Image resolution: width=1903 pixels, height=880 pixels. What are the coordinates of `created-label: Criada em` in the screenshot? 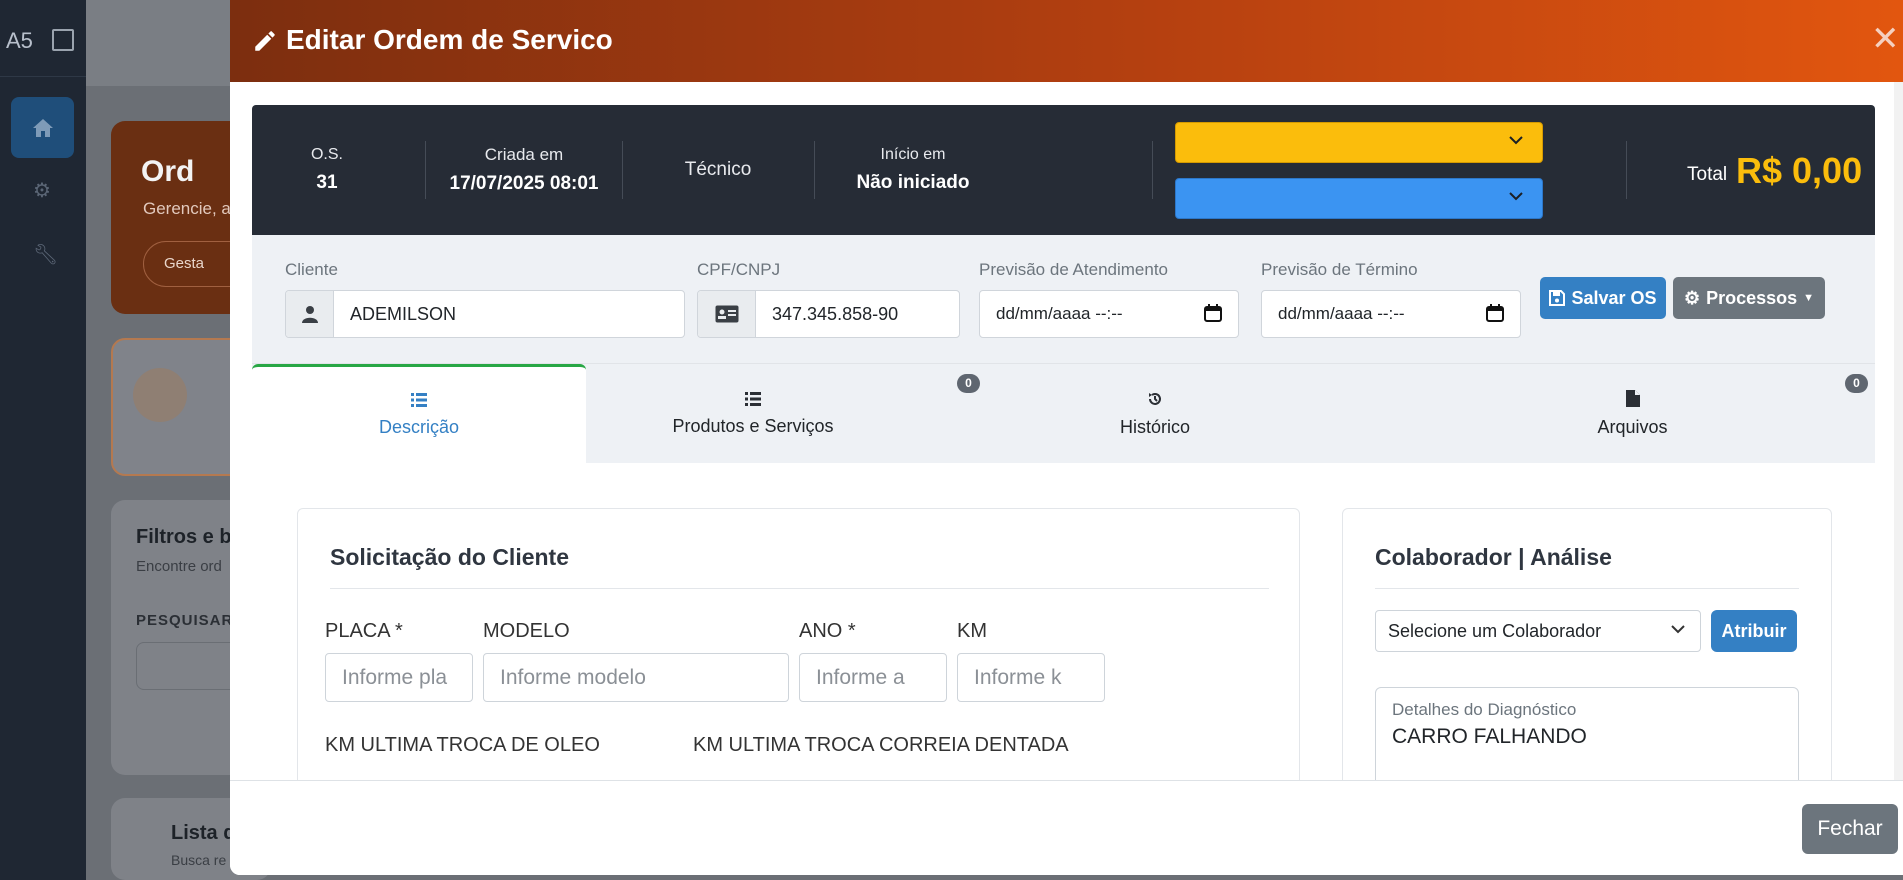 It's located at (524, 154).